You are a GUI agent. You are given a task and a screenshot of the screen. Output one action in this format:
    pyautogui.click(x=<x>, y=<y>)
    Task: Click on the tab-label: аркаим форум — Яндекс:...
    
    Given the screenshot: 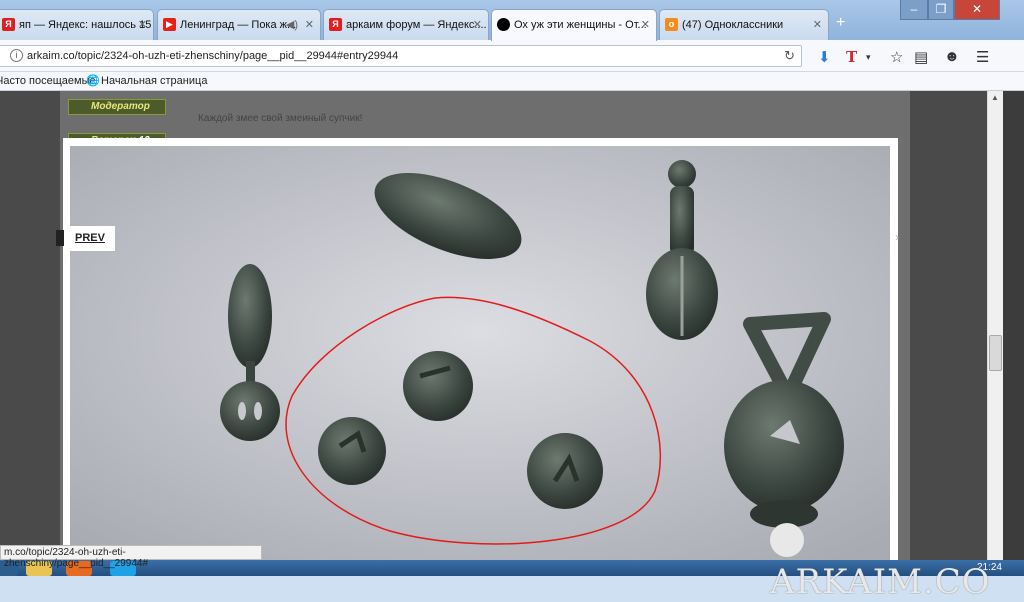 What is the action you would take?
    pyautogui.click(x=416, y=25)
    